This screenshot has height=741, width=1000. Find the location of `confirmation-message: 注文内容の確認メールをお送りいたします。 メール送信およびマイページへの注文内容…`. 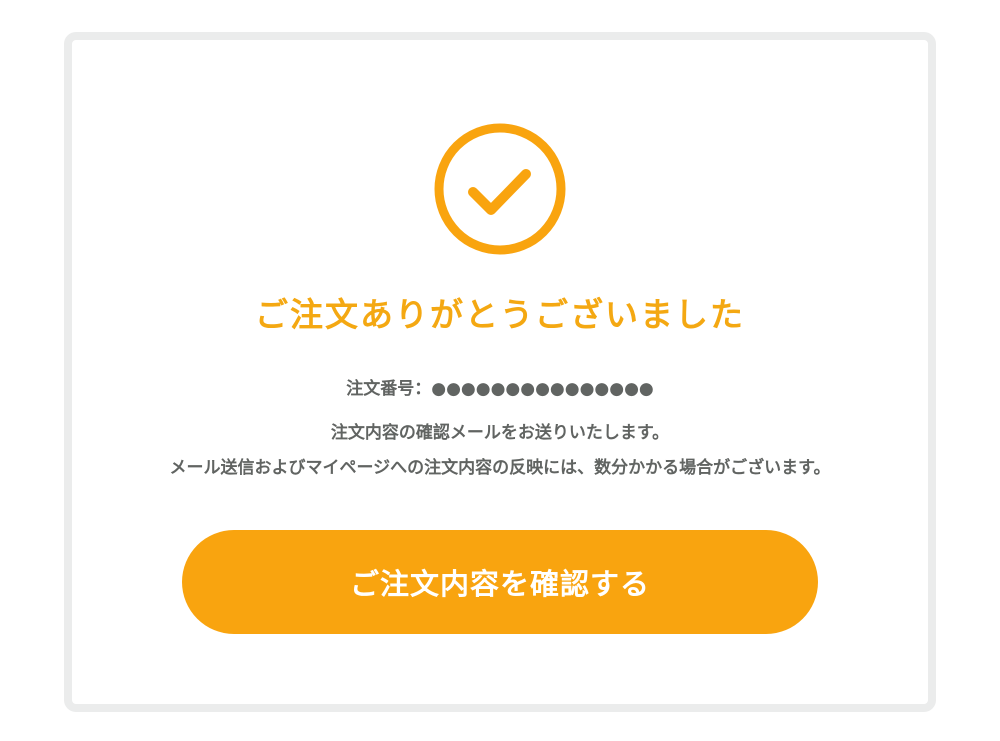

confirmation-message: 注文内容の確認メールをお送りいたします。 メール送信およびマイページへの注文内容… is located at coordinates (500, 451).